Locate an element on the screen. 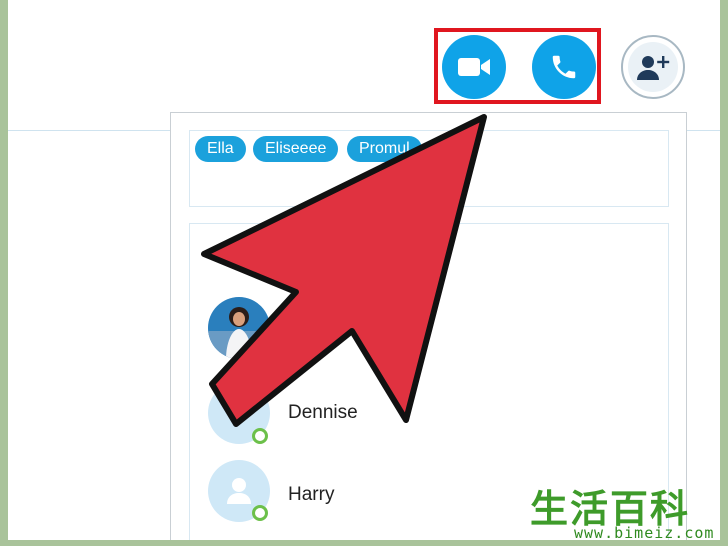 Image resolution: width=728 pixels, height=546 pixels. watermark-logo: 生活百科 is located at coordinates (625, 506).